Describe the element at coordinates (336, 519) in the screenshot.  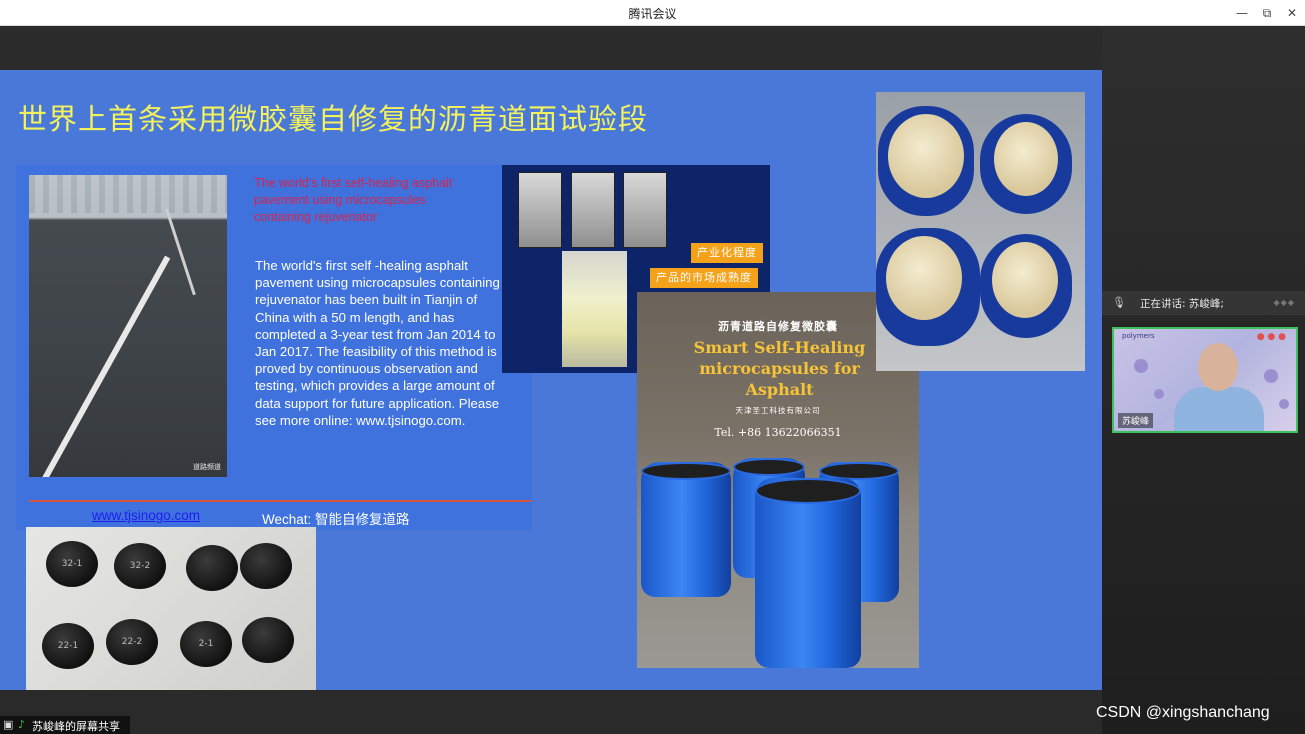
I see `wechat-label: Wechat: 智能自修复道路` at that location.